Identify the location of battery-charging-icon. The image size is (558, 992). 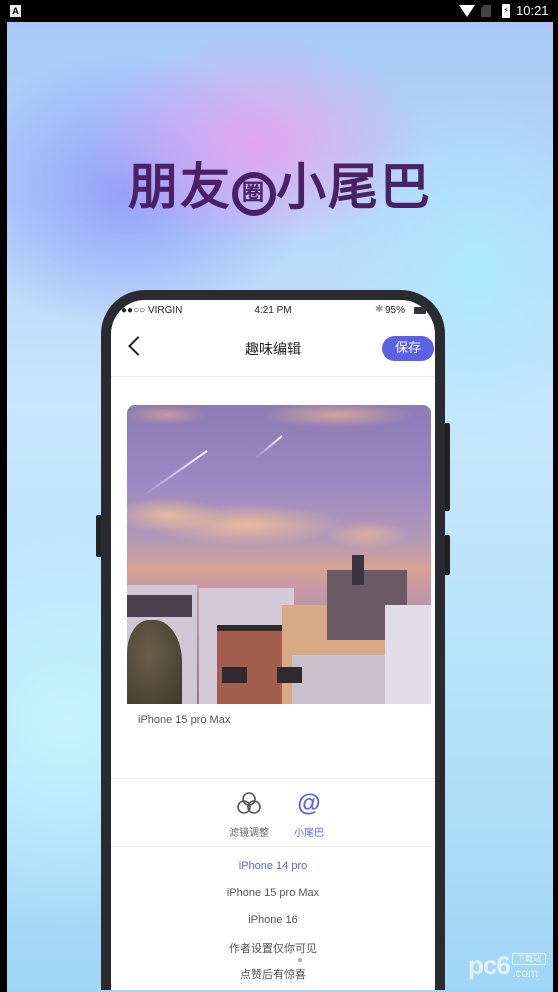
(506, 11).